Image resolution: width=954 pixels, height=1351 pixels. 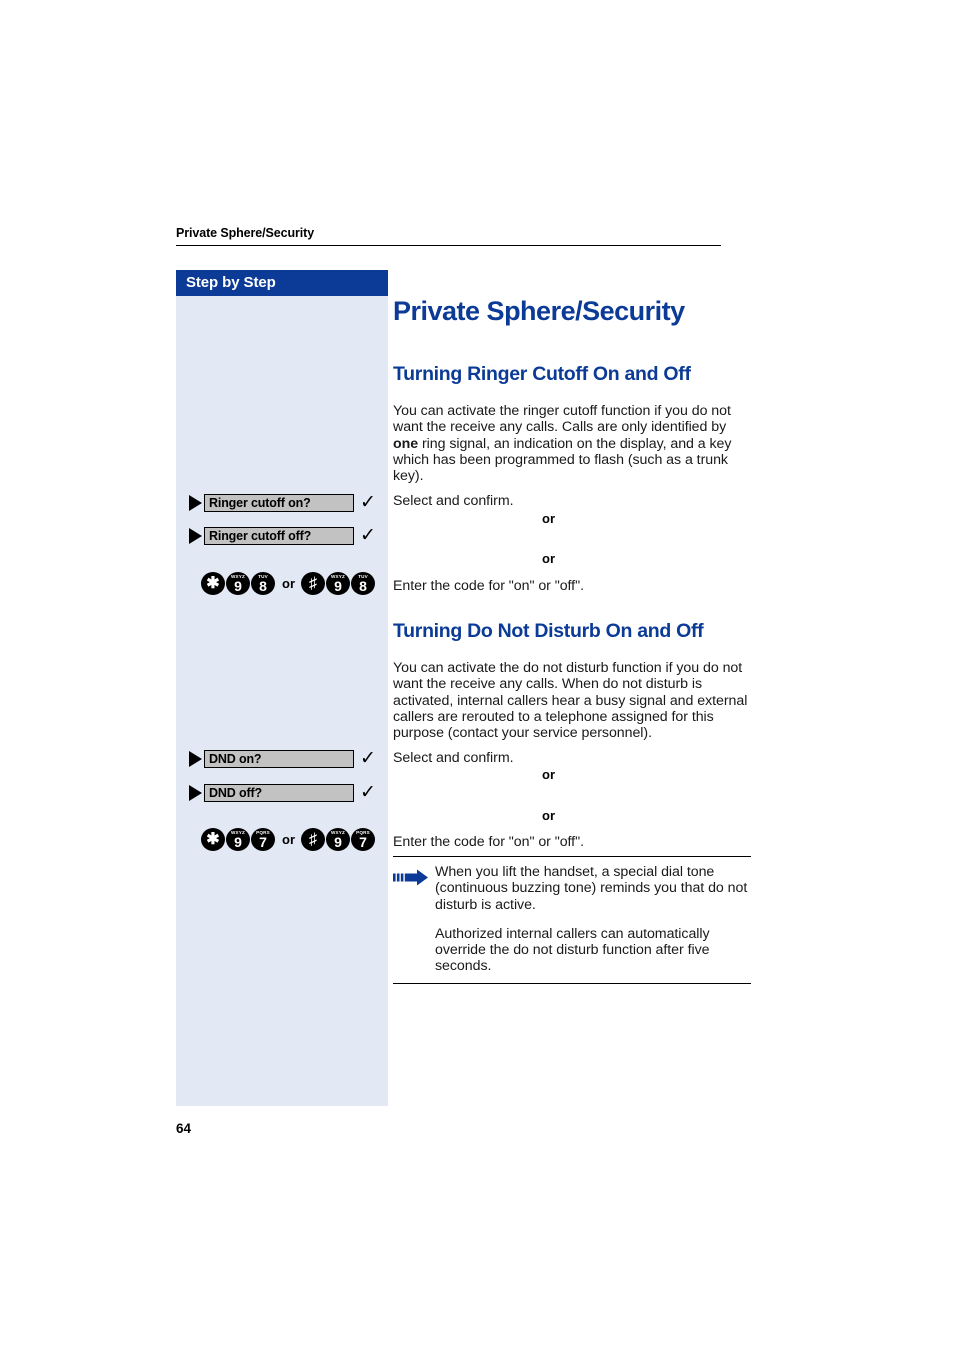 What do you see at coordinates (548, 631) in the screenshot?
I see `section-title-do-not-disturb: Turning Do Not Disturb On and Off` at bounding box center [548, 631].